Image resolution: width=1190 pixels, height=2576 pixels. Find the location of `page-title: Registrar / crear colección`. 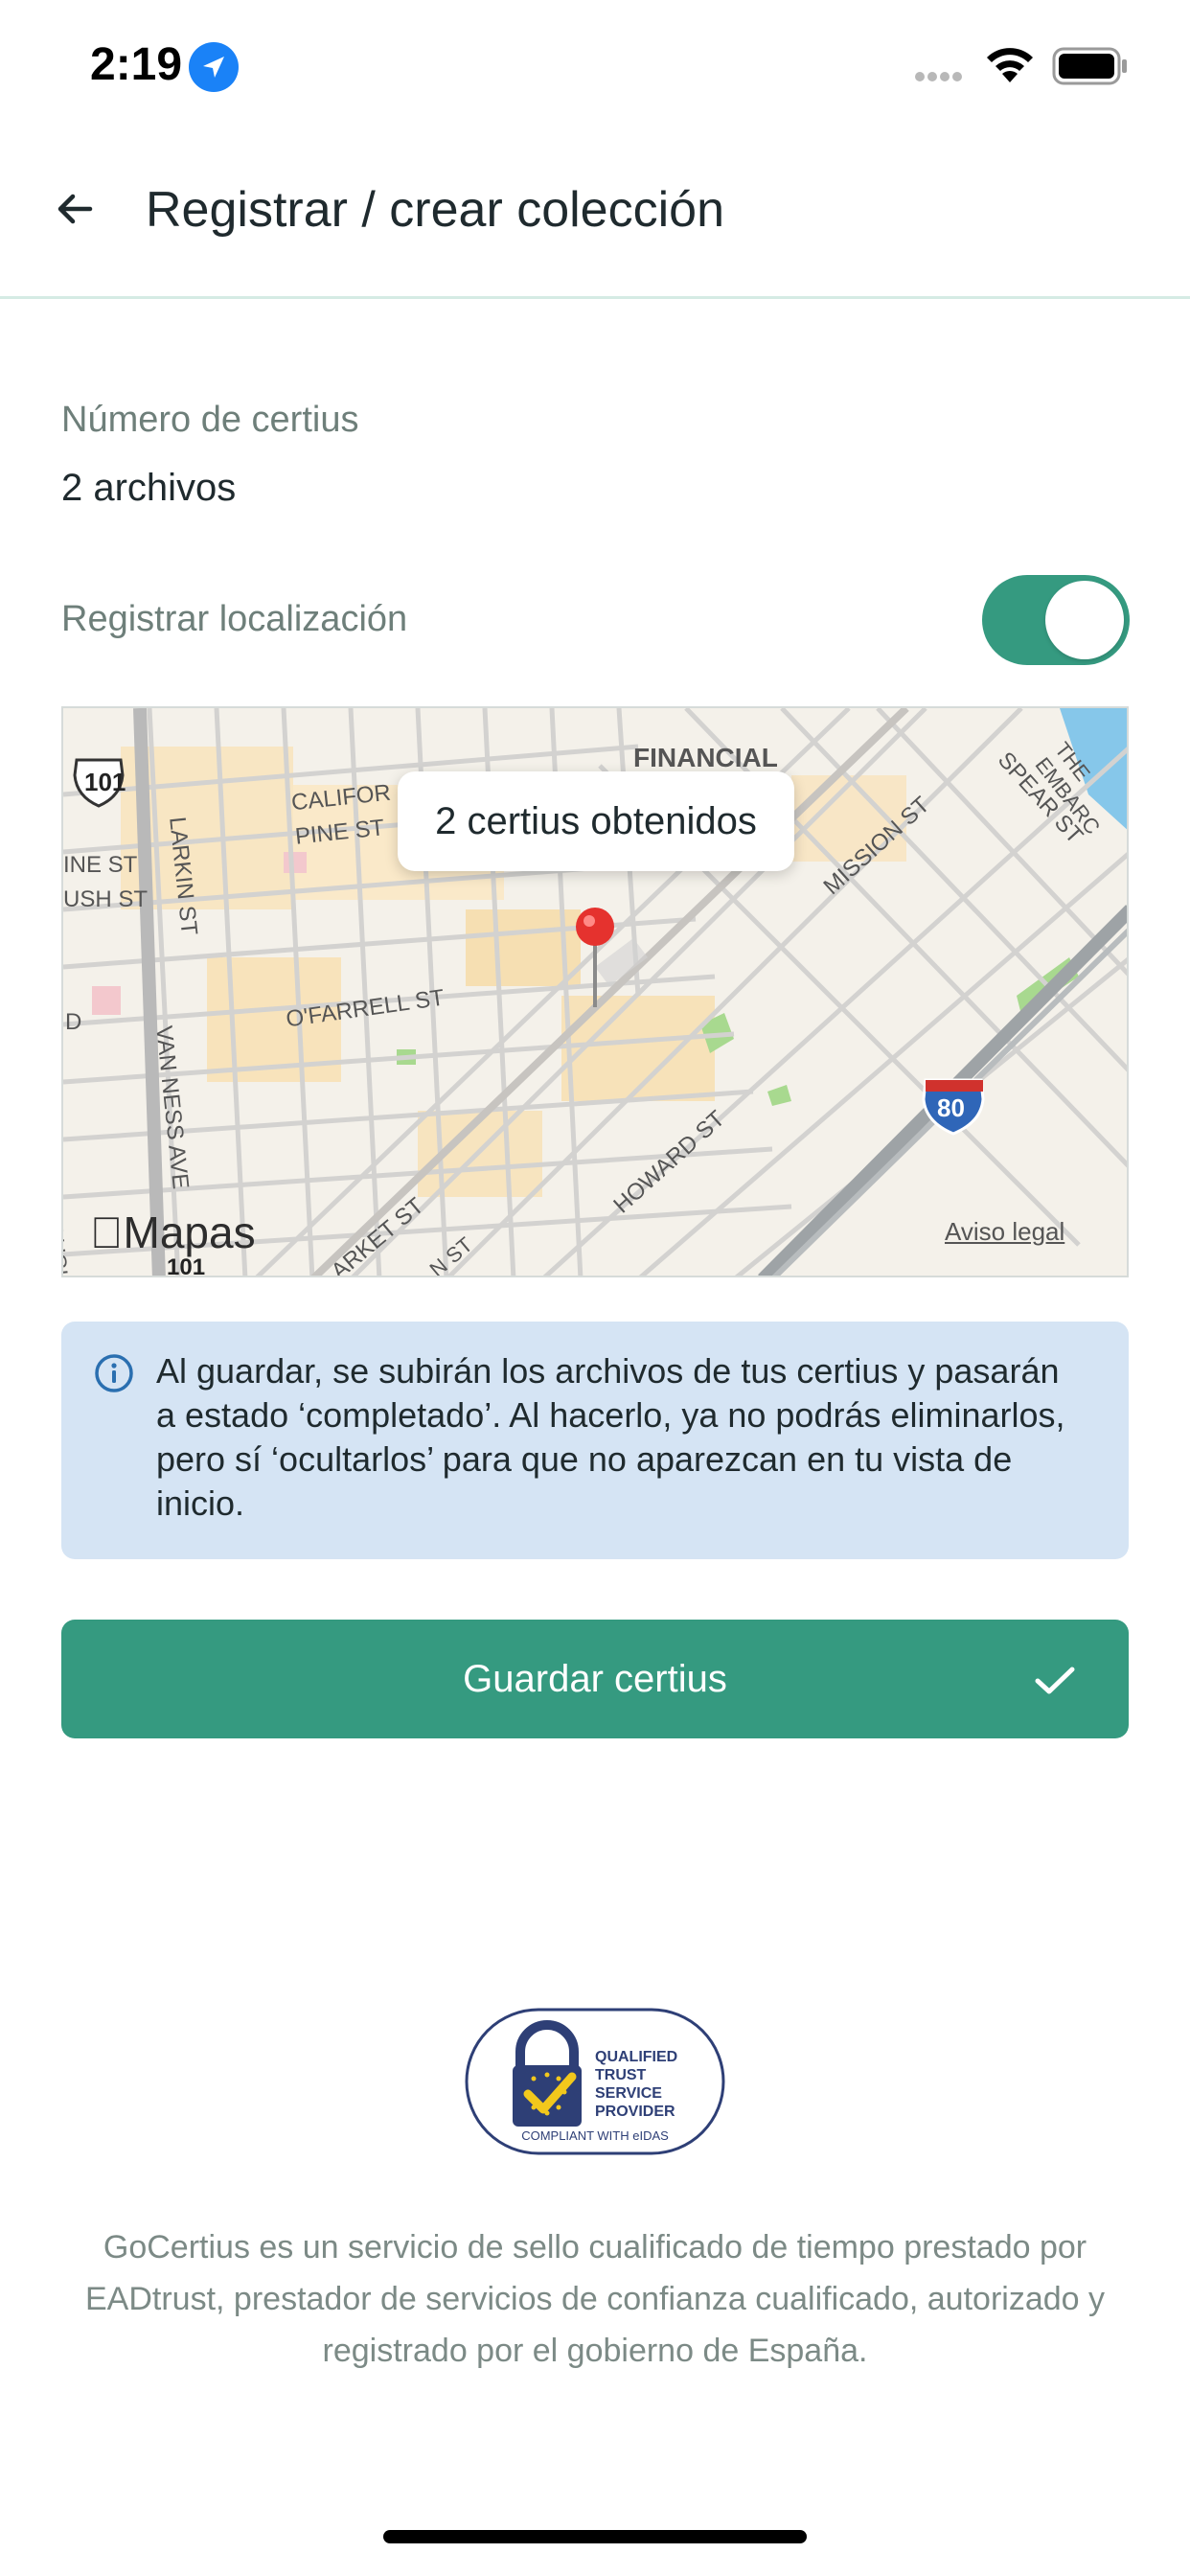

page-title: Registrar / crear colección is located at coordinates (435, 210).